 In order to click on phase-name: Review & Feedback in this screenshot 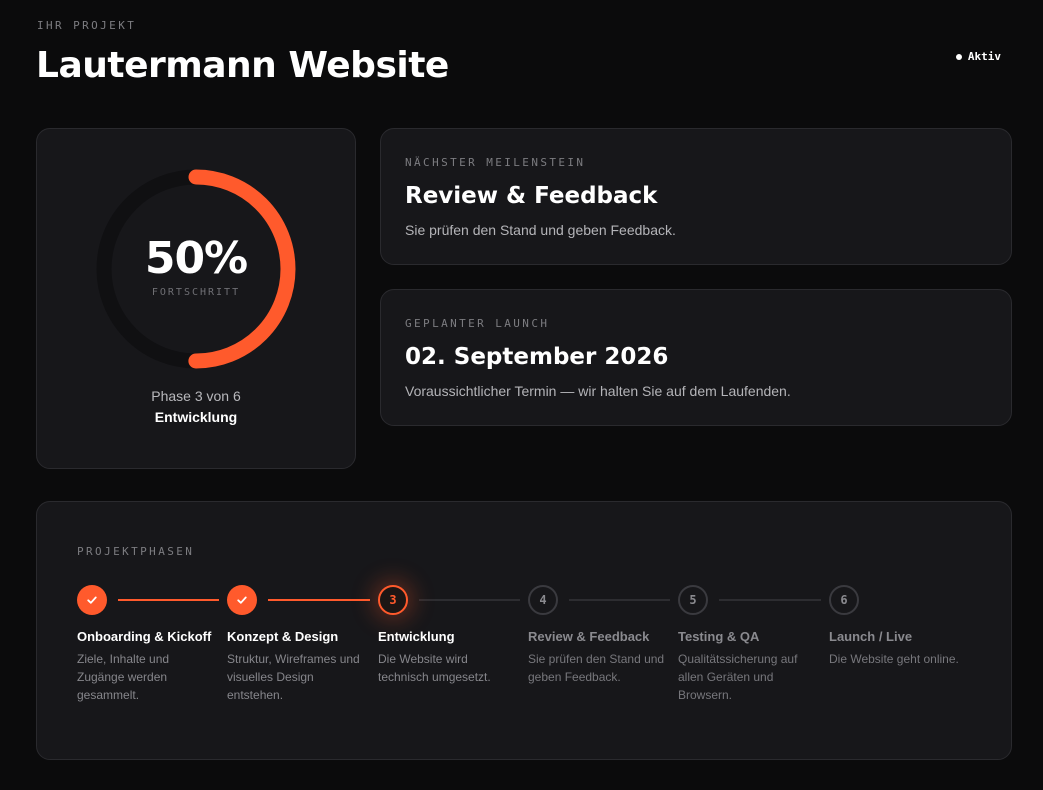, I will do `click(589, 636)`.